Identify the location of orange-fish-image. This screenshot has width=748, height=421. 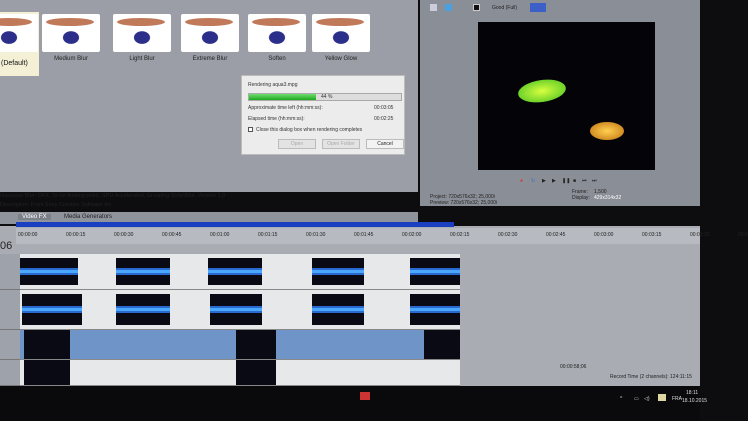
(607, 131).